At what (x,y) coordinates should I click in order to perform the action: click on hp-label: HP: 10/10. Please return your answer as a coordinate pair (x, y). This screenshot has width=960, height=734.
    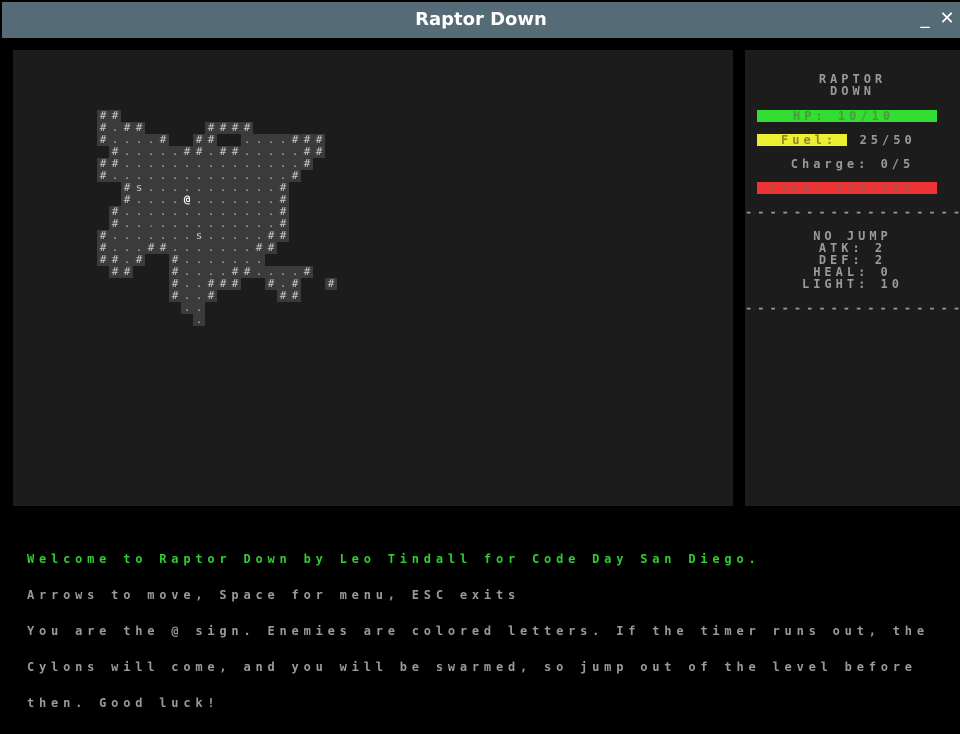
    Looking at the image, I should click on (844, 116).